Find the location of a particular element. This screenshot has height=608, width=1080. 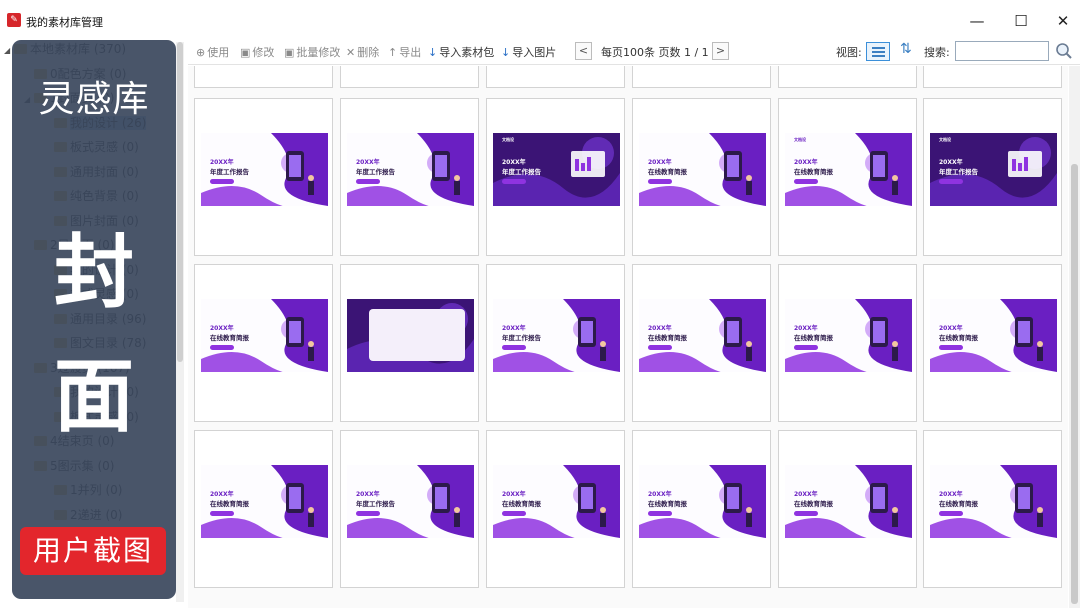

thumbnail-card is located at coordinates (409, 343).